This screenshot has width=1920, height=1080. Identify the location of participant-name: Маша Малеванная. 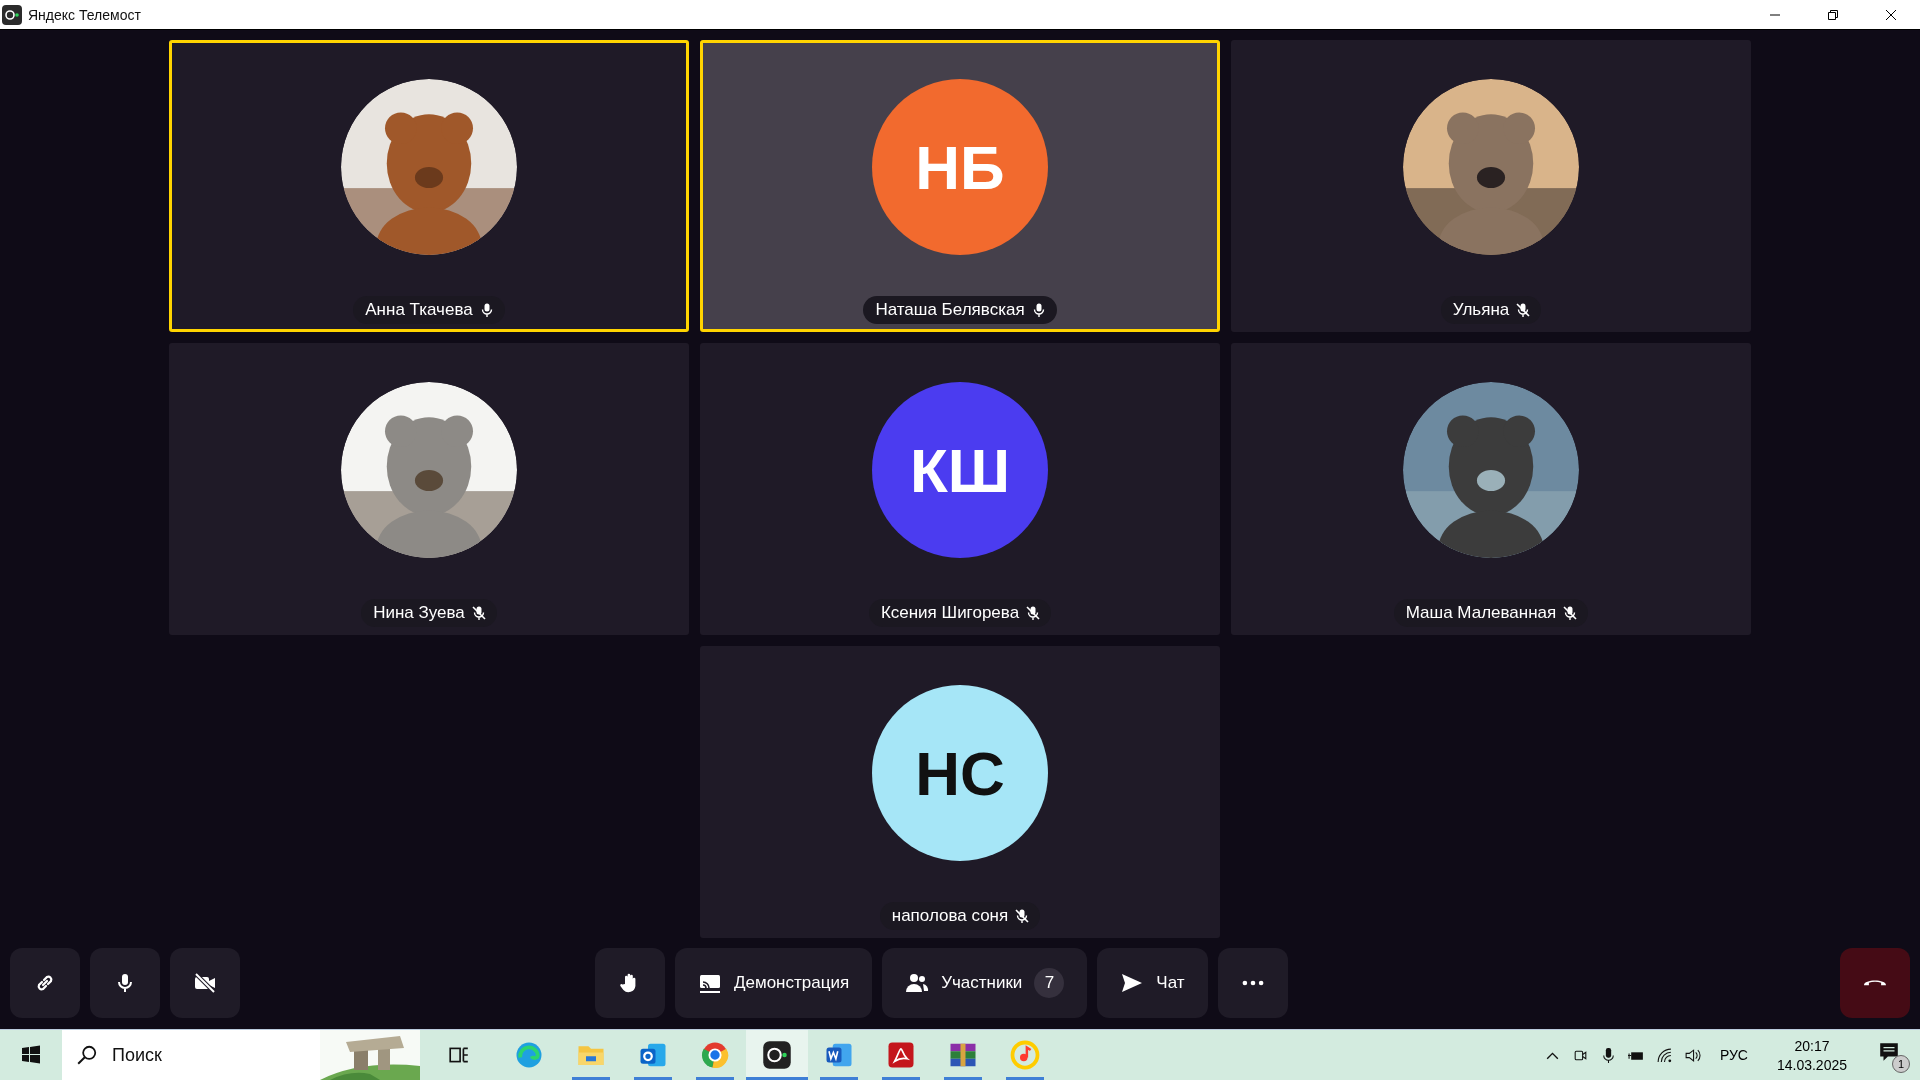
(1481, 613).